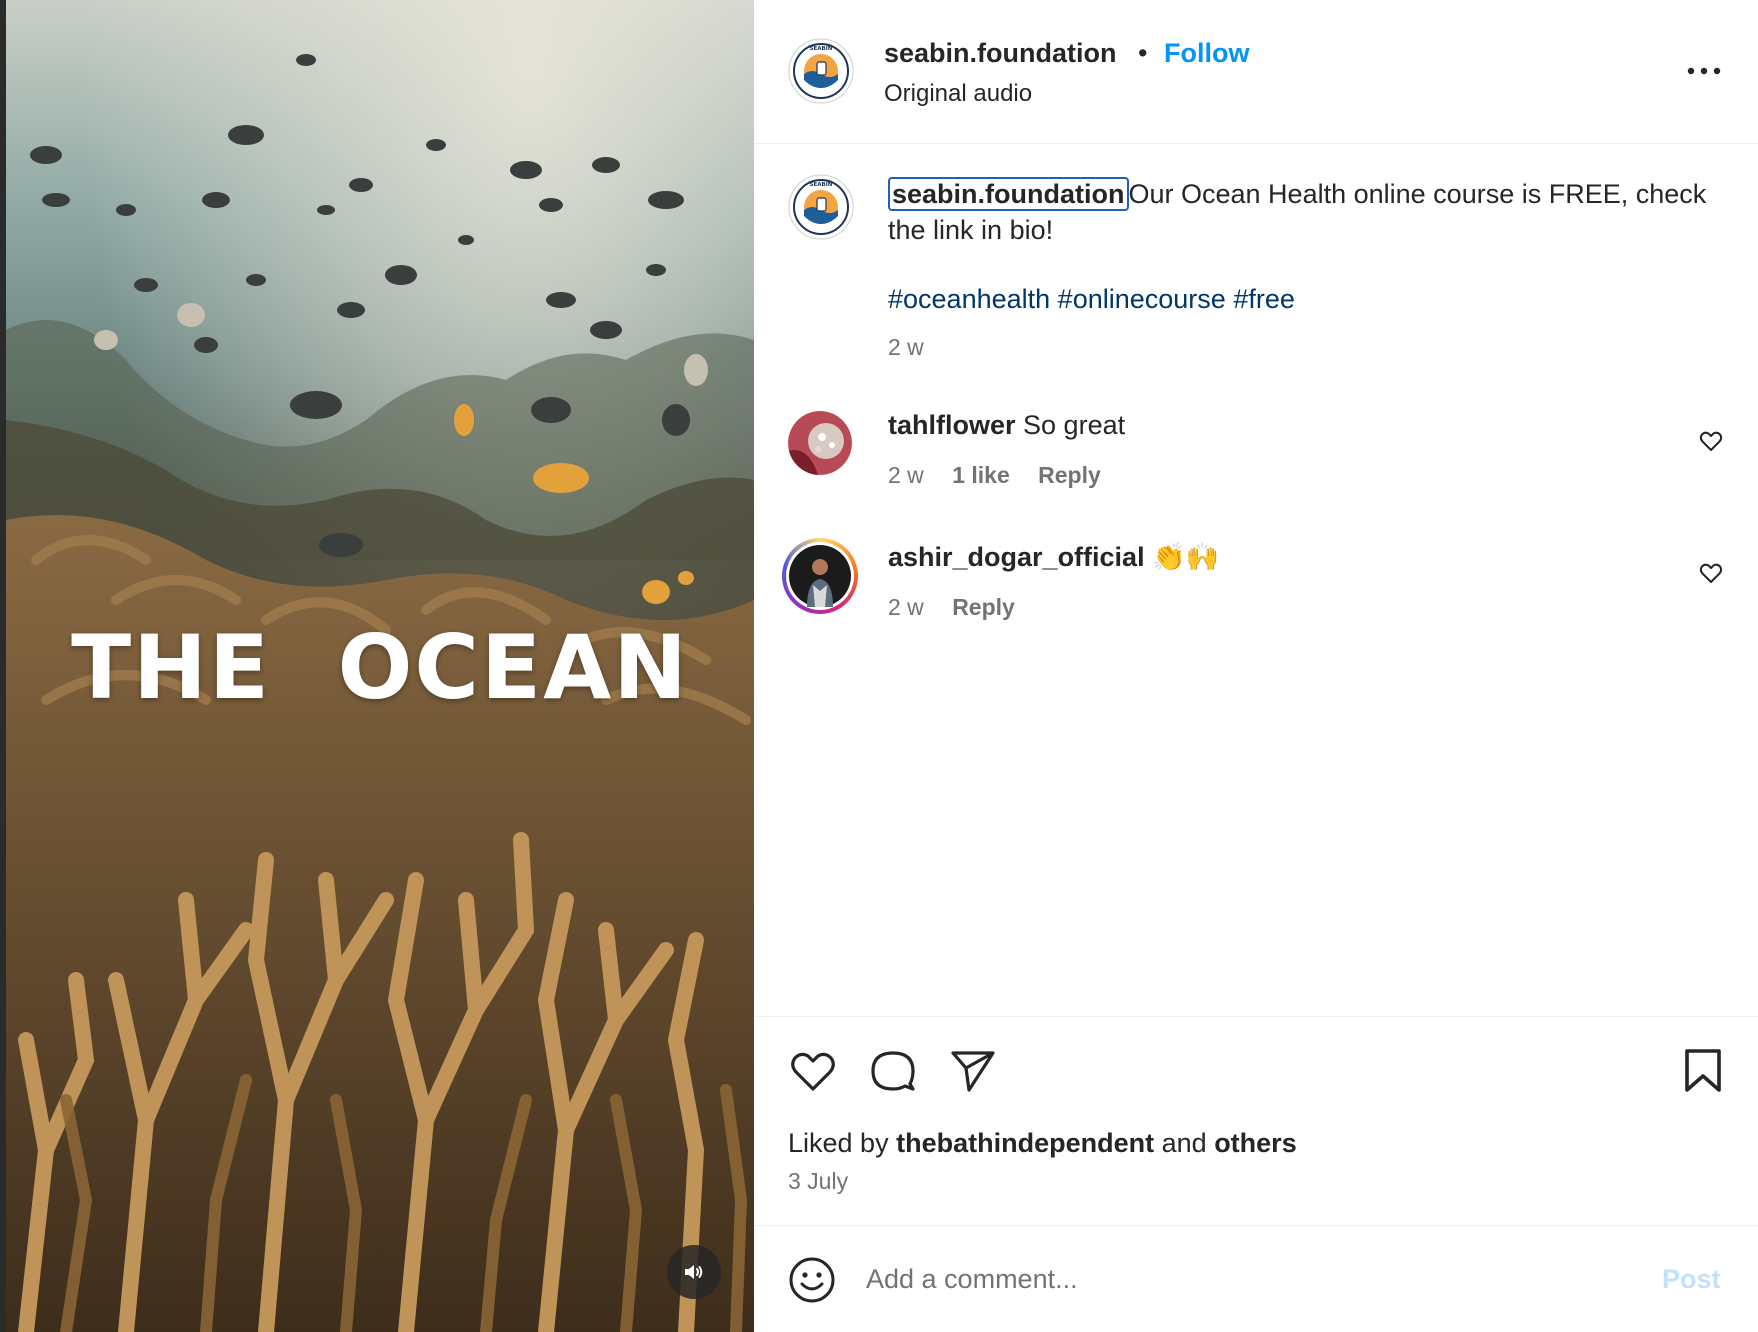 The height and width of the screenshot is (1332, 1758). I want to click on like-button, so click(813, 1071).